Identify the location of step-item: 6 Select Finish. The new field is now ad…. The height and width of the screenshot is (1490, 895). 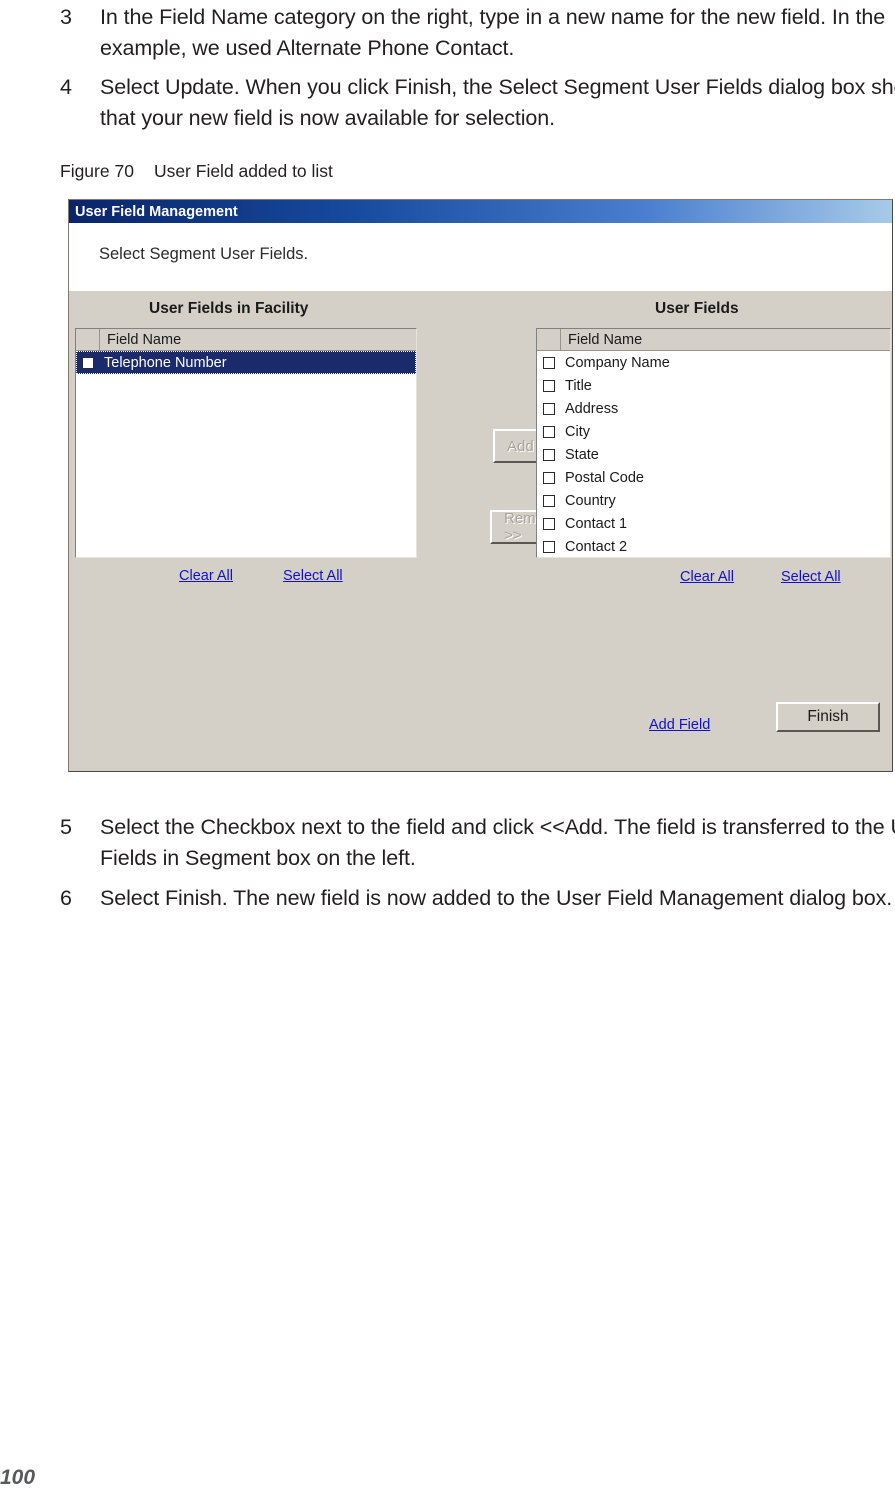
(447, 898).